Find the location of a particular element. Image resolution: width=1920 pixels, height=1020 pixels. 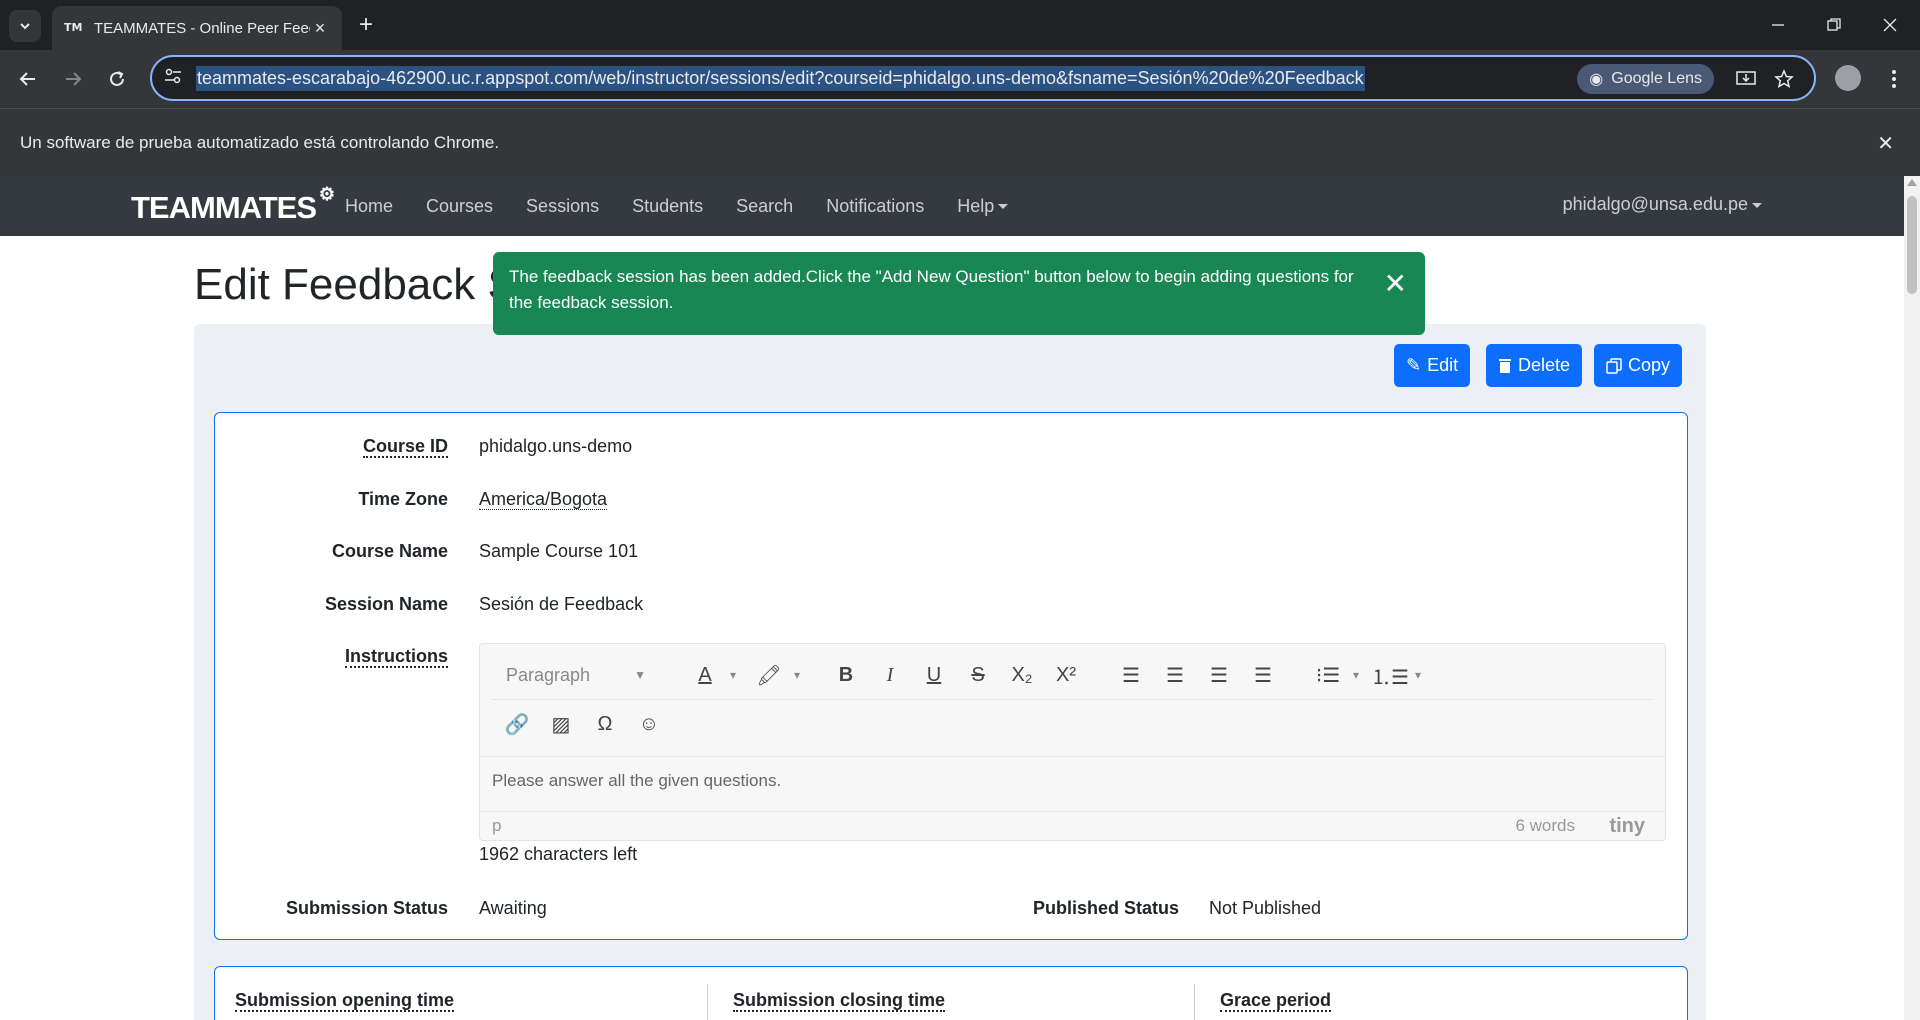

nav-notifications: Notifications is located at coordinates (875, 206).